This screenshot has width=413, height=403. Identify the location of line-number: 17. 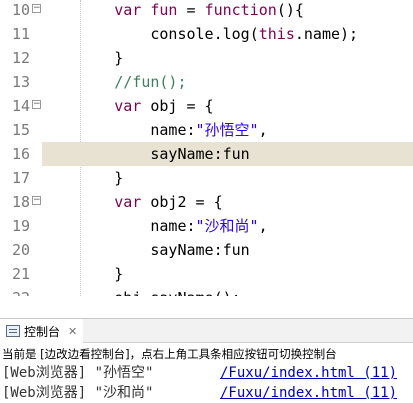
(21, 178).